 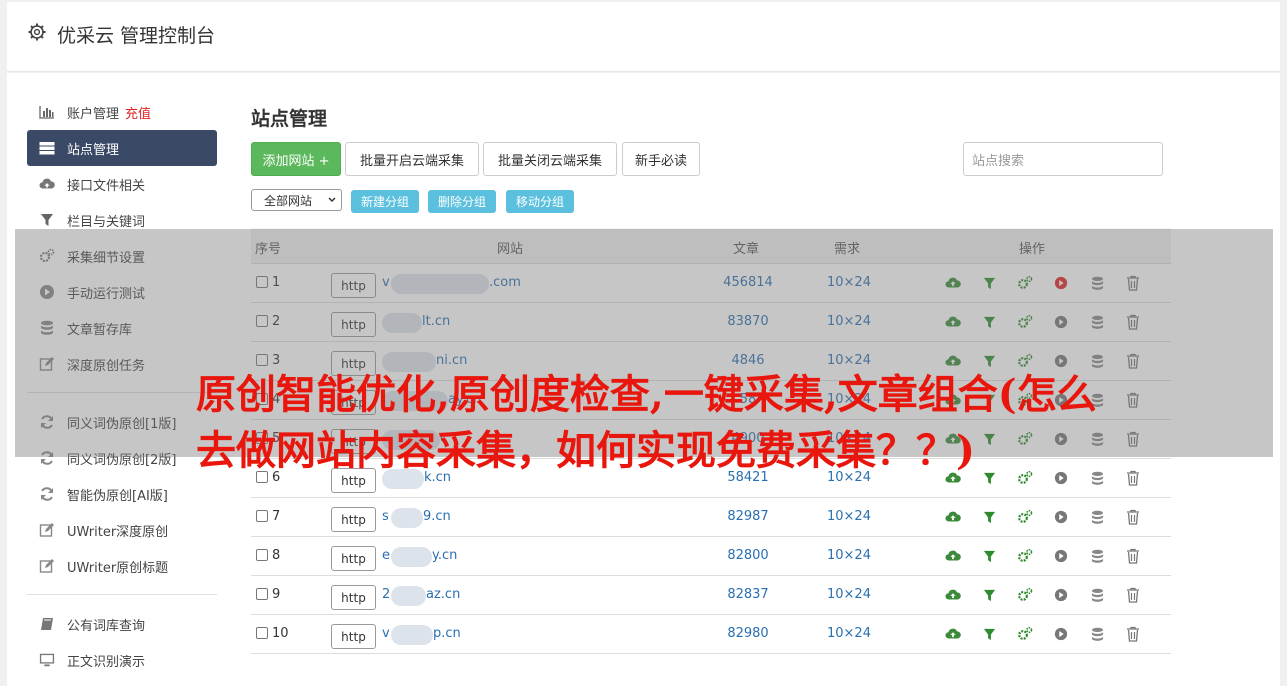 I want to click on row-index: 7, so click(x=276, y=516).